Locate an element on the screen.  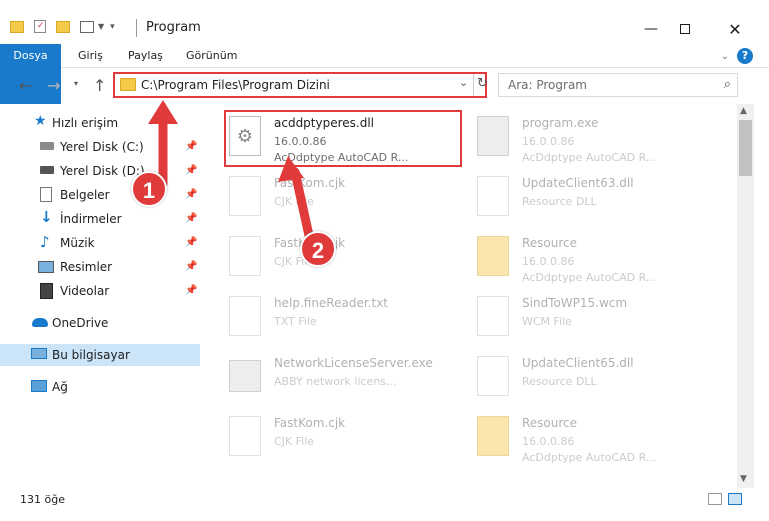
scroll-down-icon: ▼ is located at coordinates (743, 479).